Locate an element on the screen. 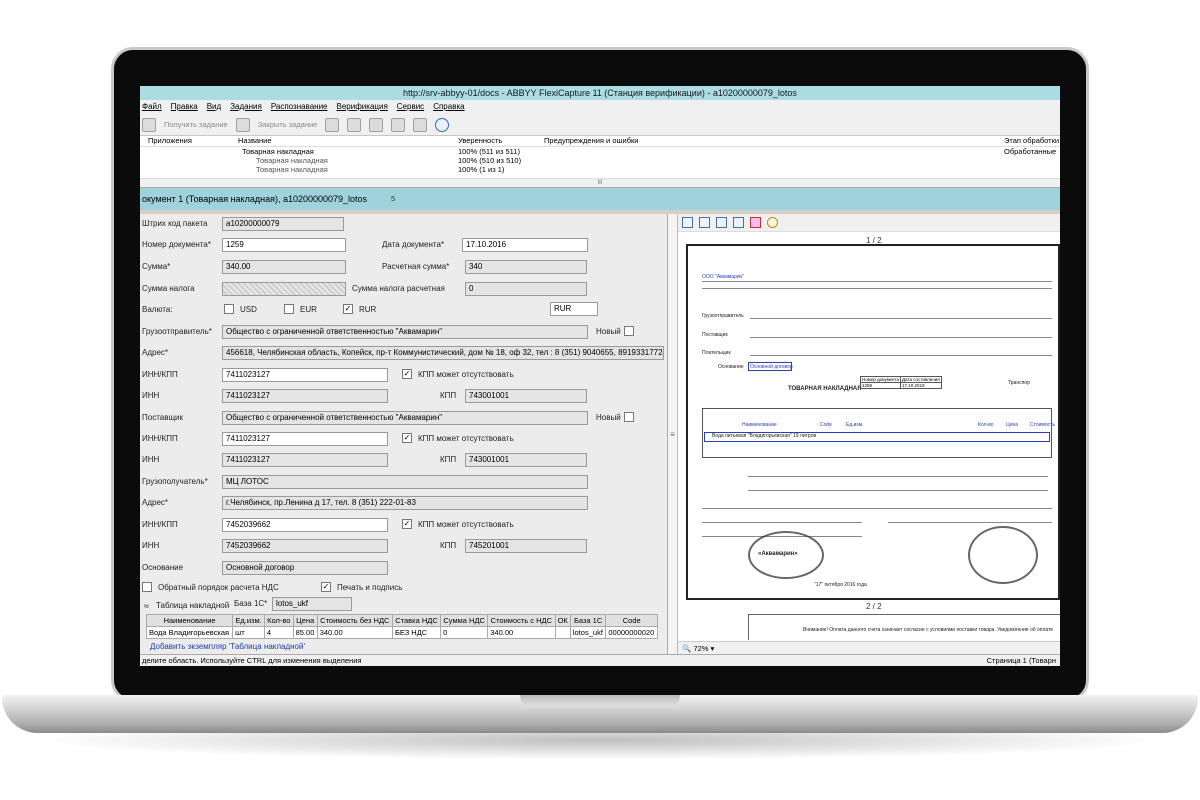 The width and height of the screenshot is (1200, 800). menu-tasks: Задания is located at coordinates (246, 107).